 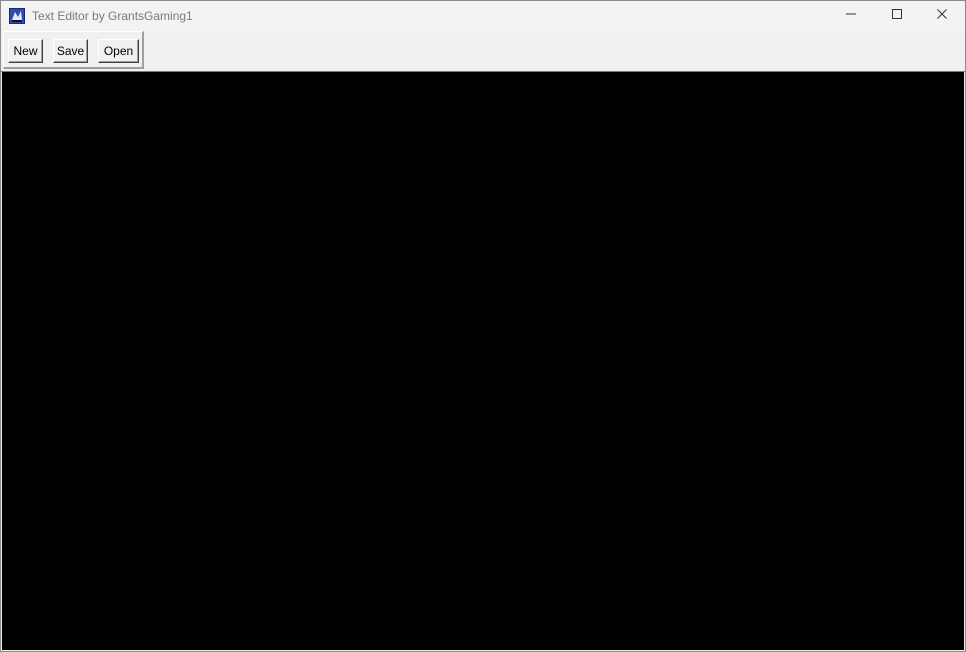 What do you see at coordinates (483, 51) in the screenshot?
I see `toolbar: New Save Open` at bounding box center [483, 51].